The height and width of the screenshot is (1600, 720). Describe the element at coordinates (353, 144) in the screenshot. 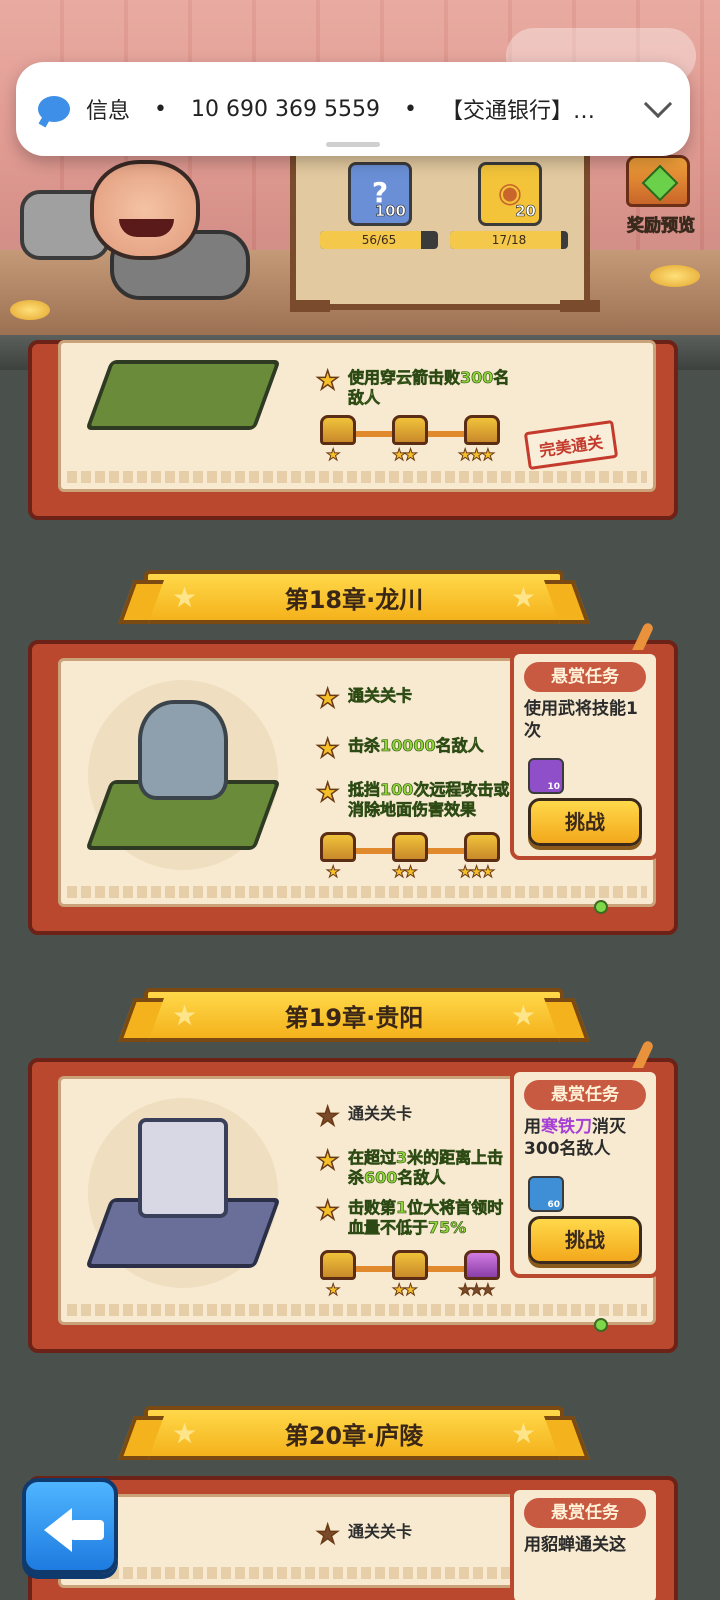

I see `notification-handle` at that location.